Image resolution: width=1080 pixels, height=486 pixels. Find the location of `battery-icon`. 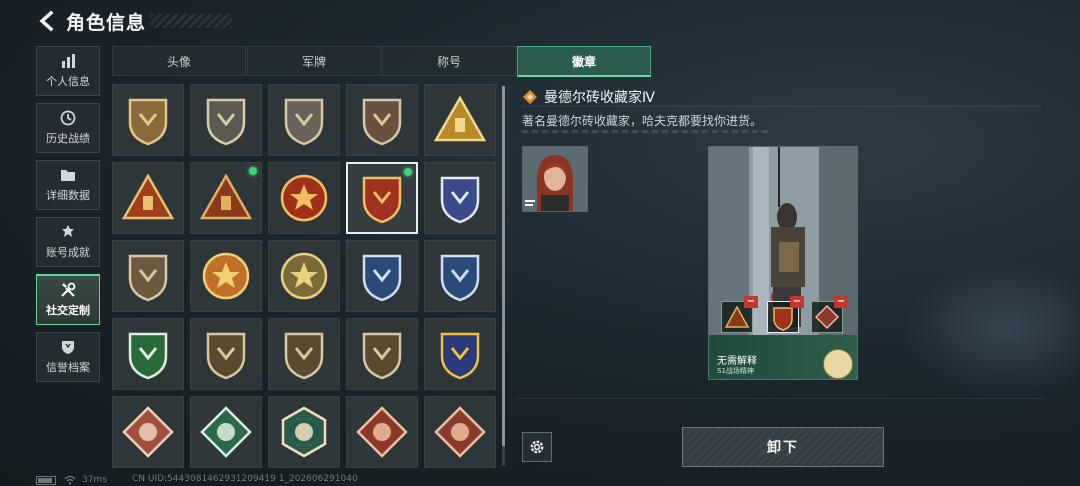

battery-icon is located at coordinates (46, 480).